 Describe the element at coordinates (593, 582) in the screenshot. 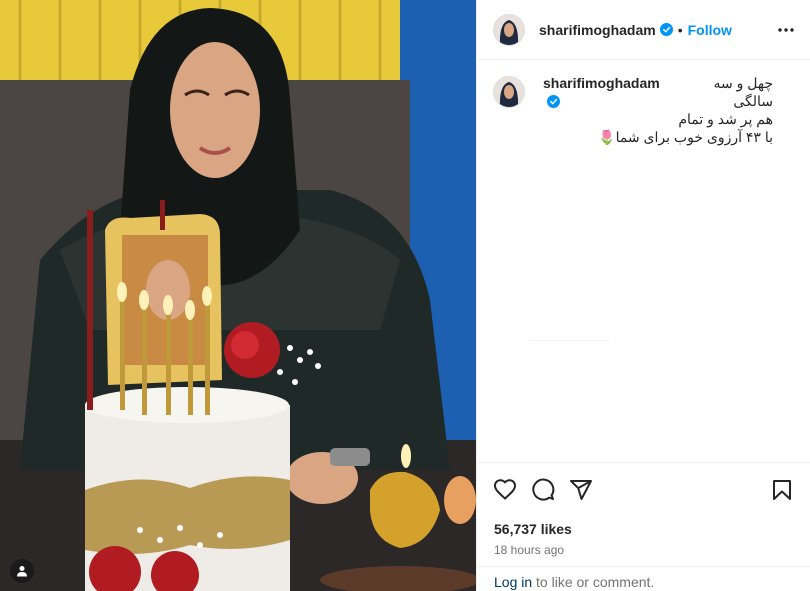

I see `login-prompt-text: to like or comment.` at that location.